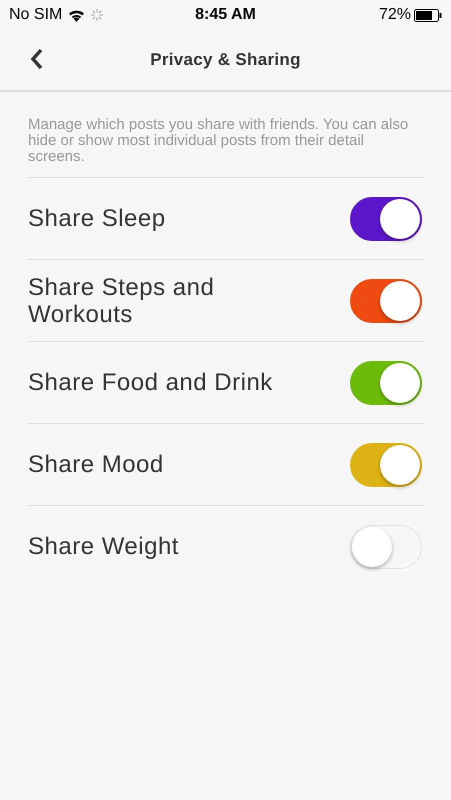 Image resolution: width=451 pixels, height=800 pixels. I want to click on setting-label: Share Weight, so click(103, 546).